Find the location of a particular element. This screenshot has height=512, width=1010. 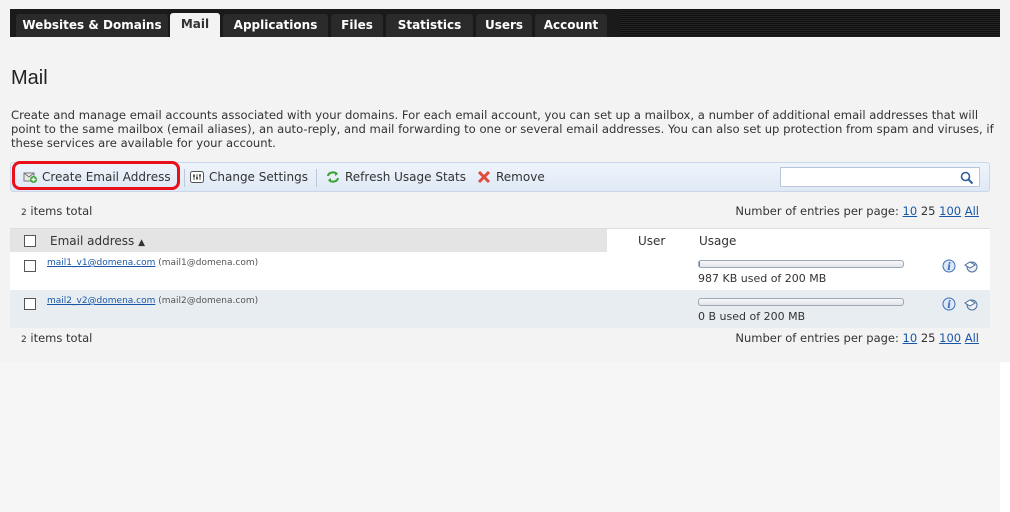

page-title: Mail is located at coordinates (29, 78).